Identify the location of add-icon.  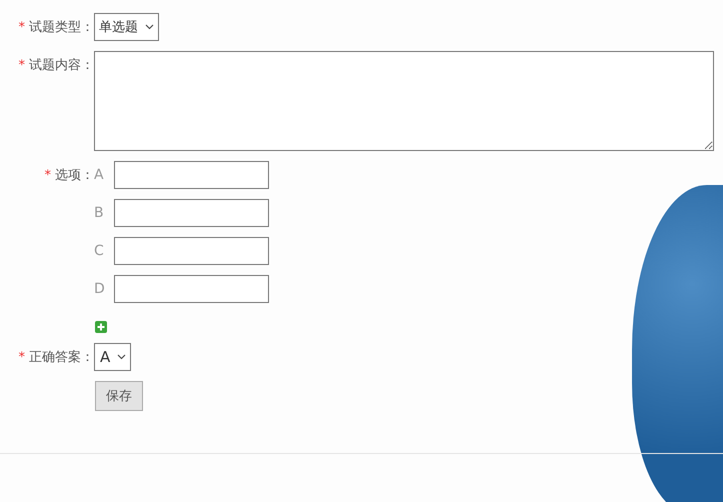
(101, 327).